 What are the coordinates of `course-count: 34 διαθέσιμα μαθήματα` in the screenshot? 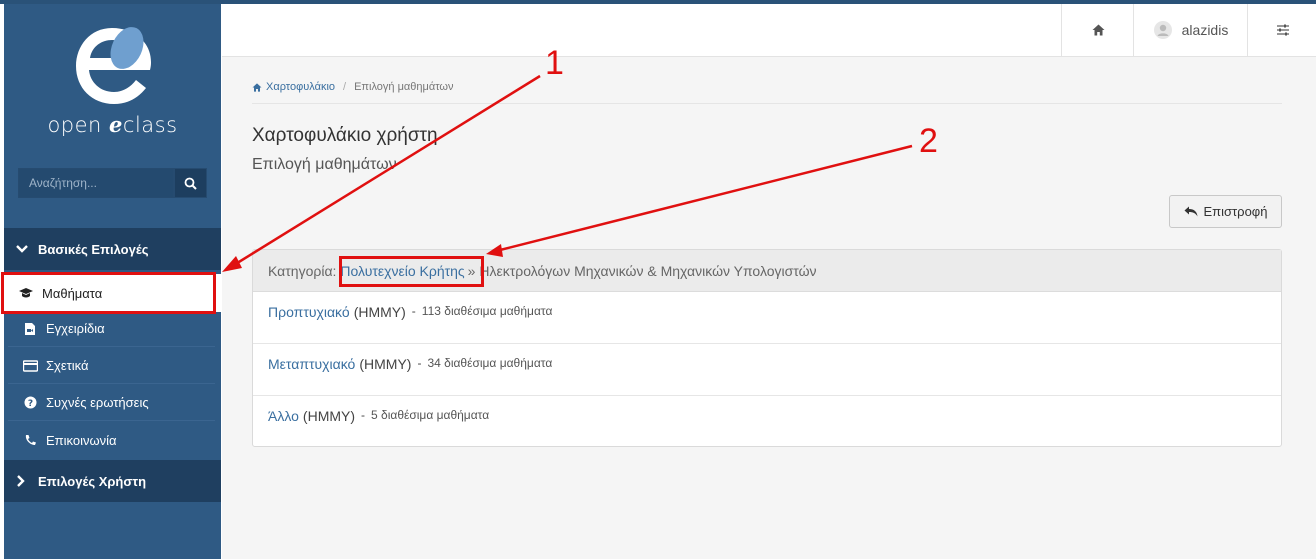 It's located at (490, 363).